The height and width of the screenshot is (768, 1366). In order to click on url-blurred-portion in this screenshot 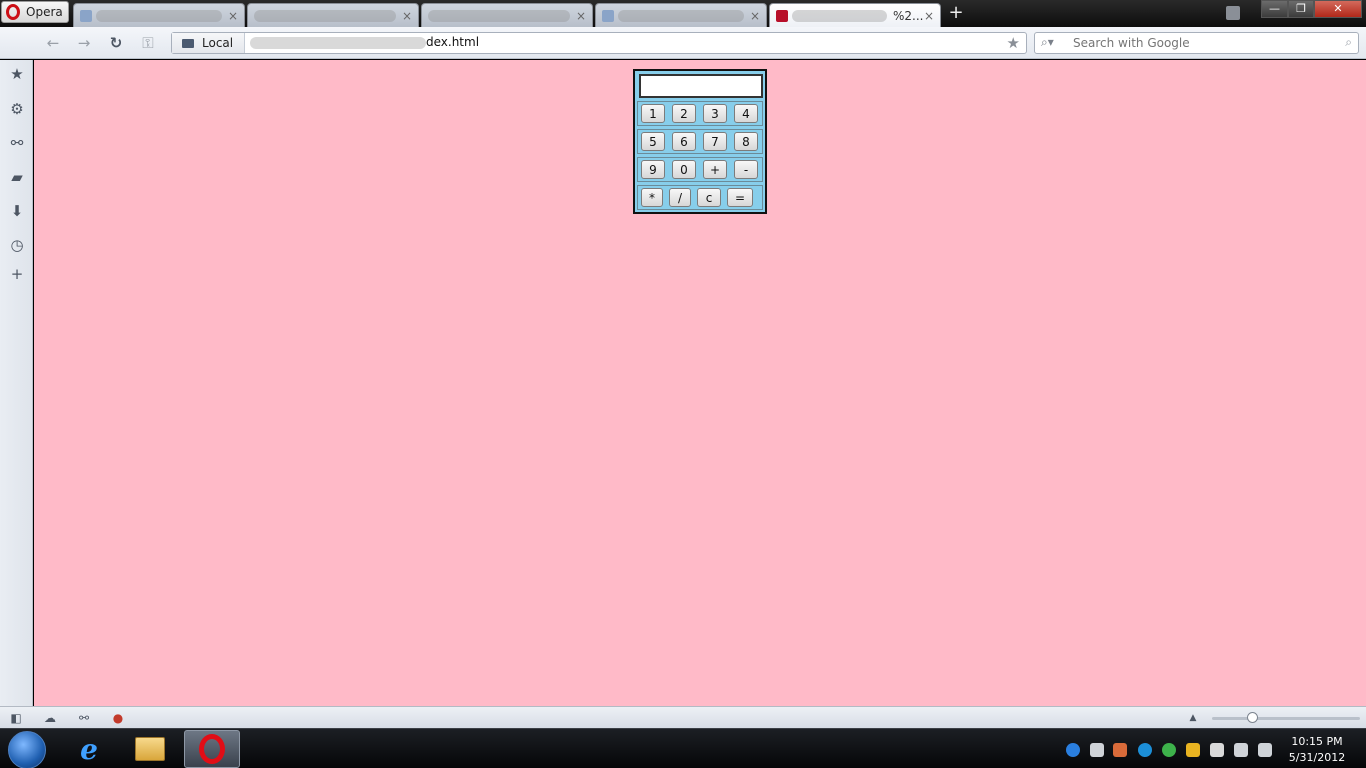, I will do `click(338, 43)`.